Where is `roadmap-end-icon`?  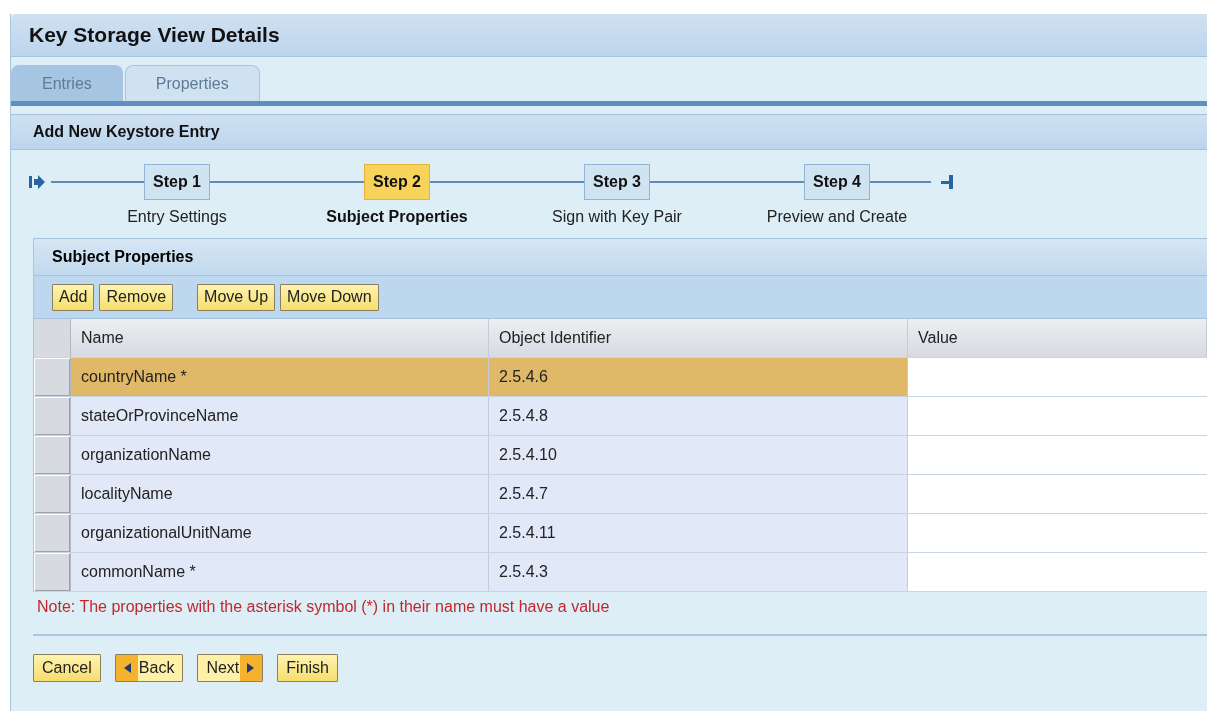
roadmap-end-icon is located at coordinates (947, 182).